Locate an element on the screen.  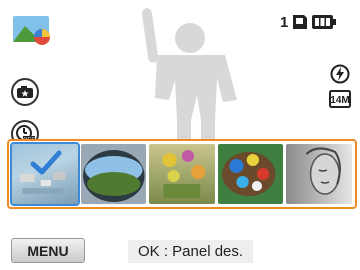
ok-hint-label: OK : Panel des. is located at coordinates (191, 251).